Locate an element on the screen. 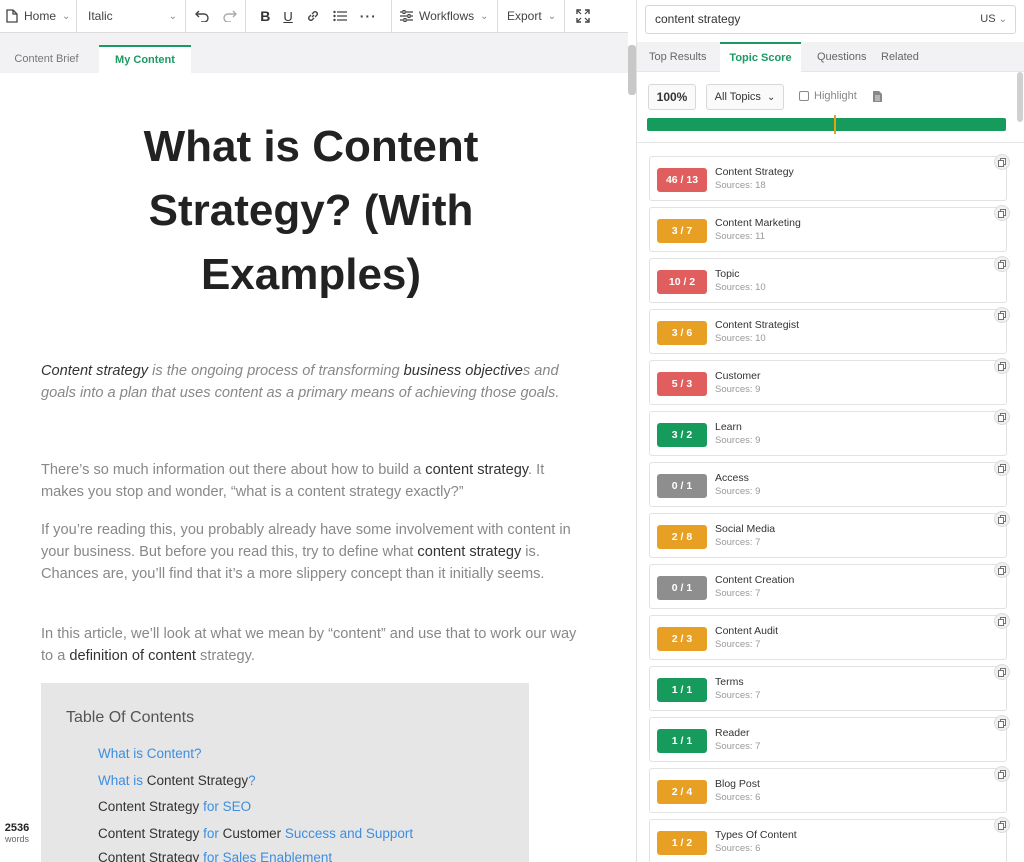  topic-card: 10 / 2 Topic Sources: 10 is located at coordinates (829, 279).